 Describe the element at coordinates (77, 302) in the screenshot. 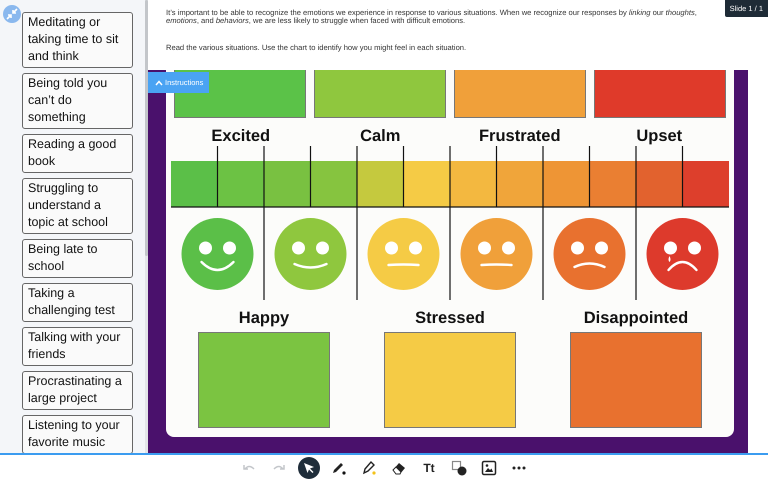

I see `situation-card: Taking a challenging test` at that location.